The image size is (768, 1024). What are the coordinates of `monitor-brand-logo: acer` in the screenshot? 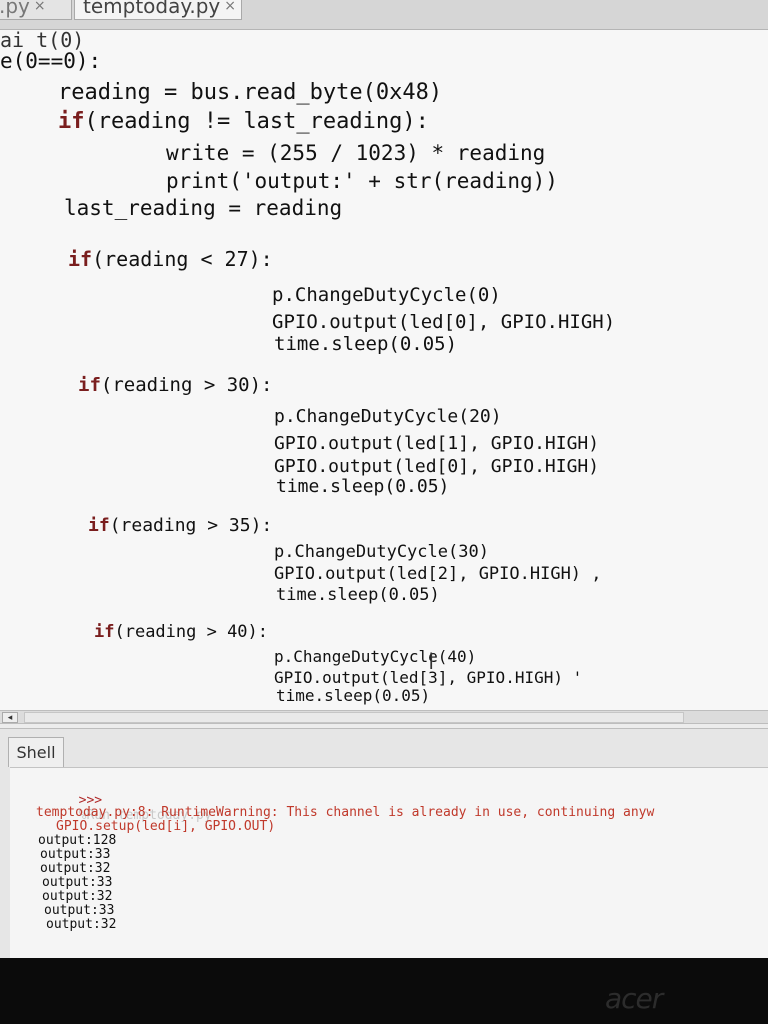 It's located at (634, 998).